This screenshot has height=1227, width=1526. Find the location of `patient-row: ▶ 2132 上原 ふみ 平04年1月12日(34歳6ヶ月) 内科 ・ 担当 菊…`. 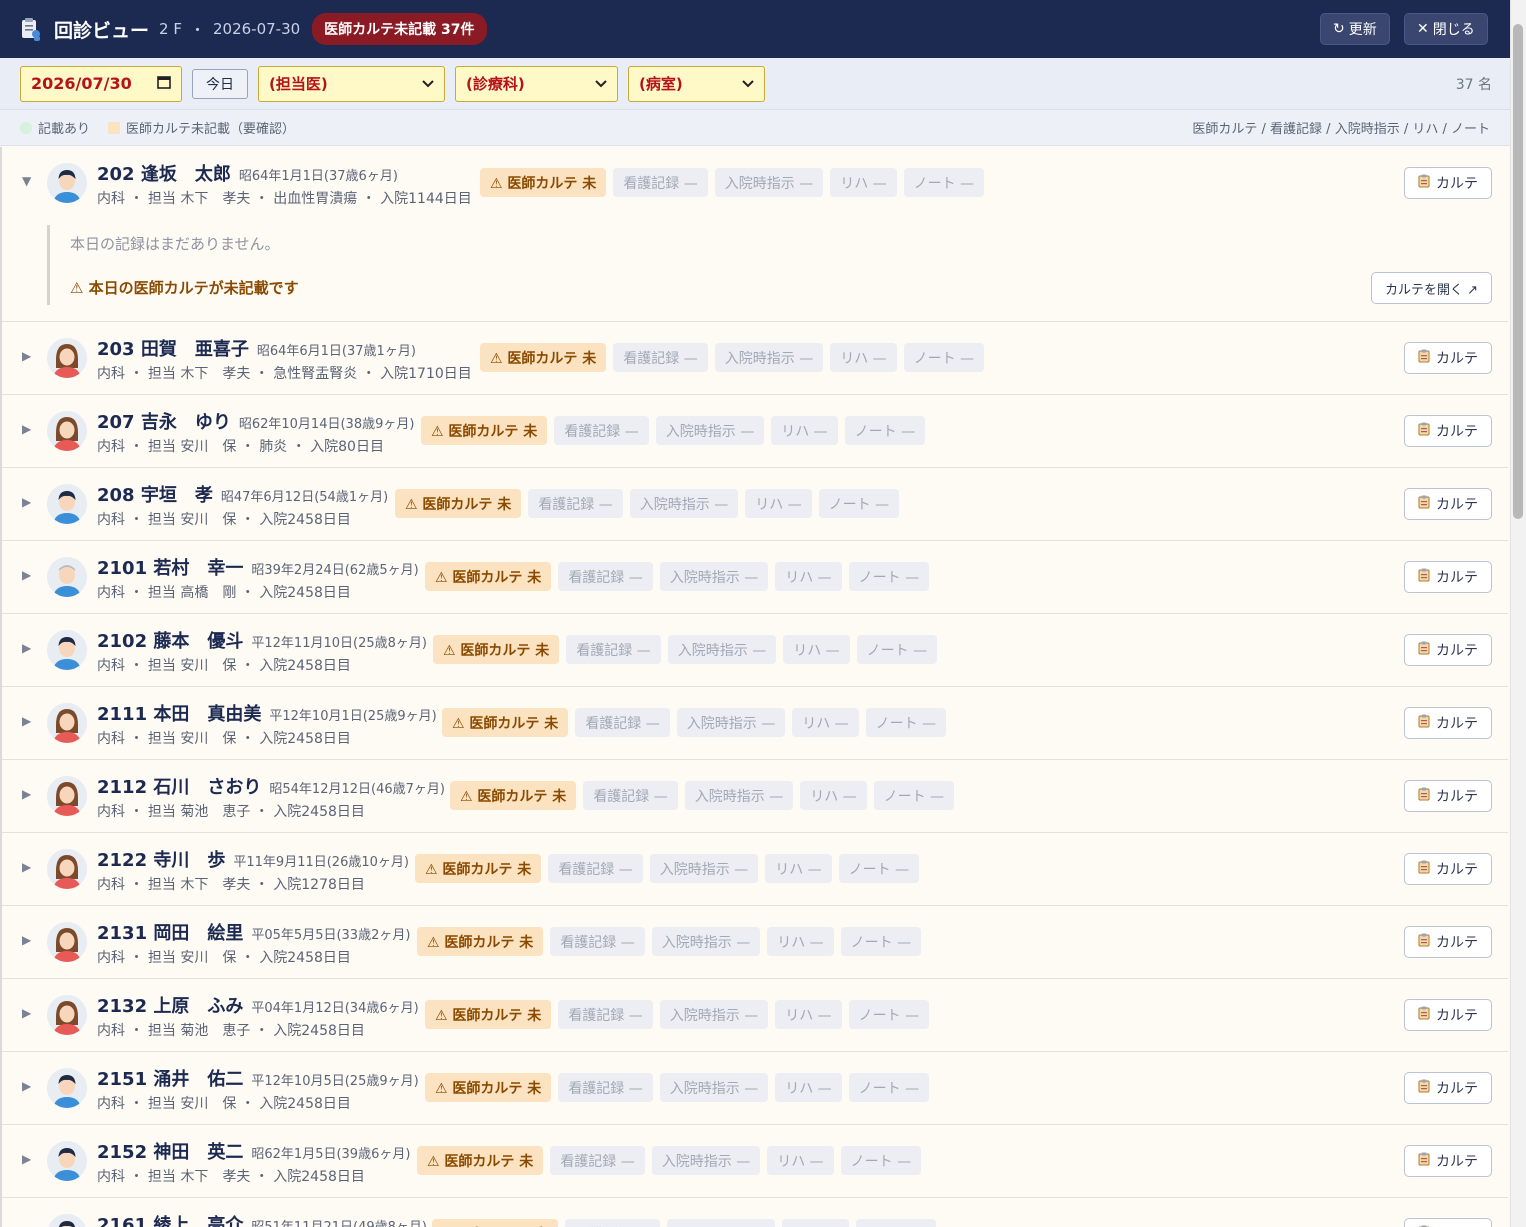

patient-row: ▶ 2132 上原 ふみ 平04年1月12日(34歳6ヶ月) 内科 ・ 担当 菊… is located at coordinates (755, 1015).